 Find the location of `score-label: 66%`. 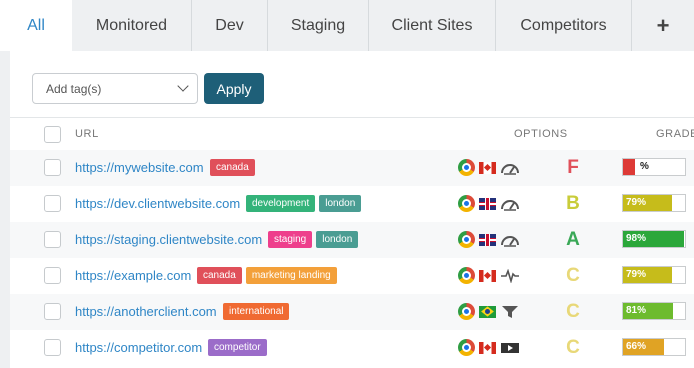

score-label: 66% is located at coordinates (636, 346).